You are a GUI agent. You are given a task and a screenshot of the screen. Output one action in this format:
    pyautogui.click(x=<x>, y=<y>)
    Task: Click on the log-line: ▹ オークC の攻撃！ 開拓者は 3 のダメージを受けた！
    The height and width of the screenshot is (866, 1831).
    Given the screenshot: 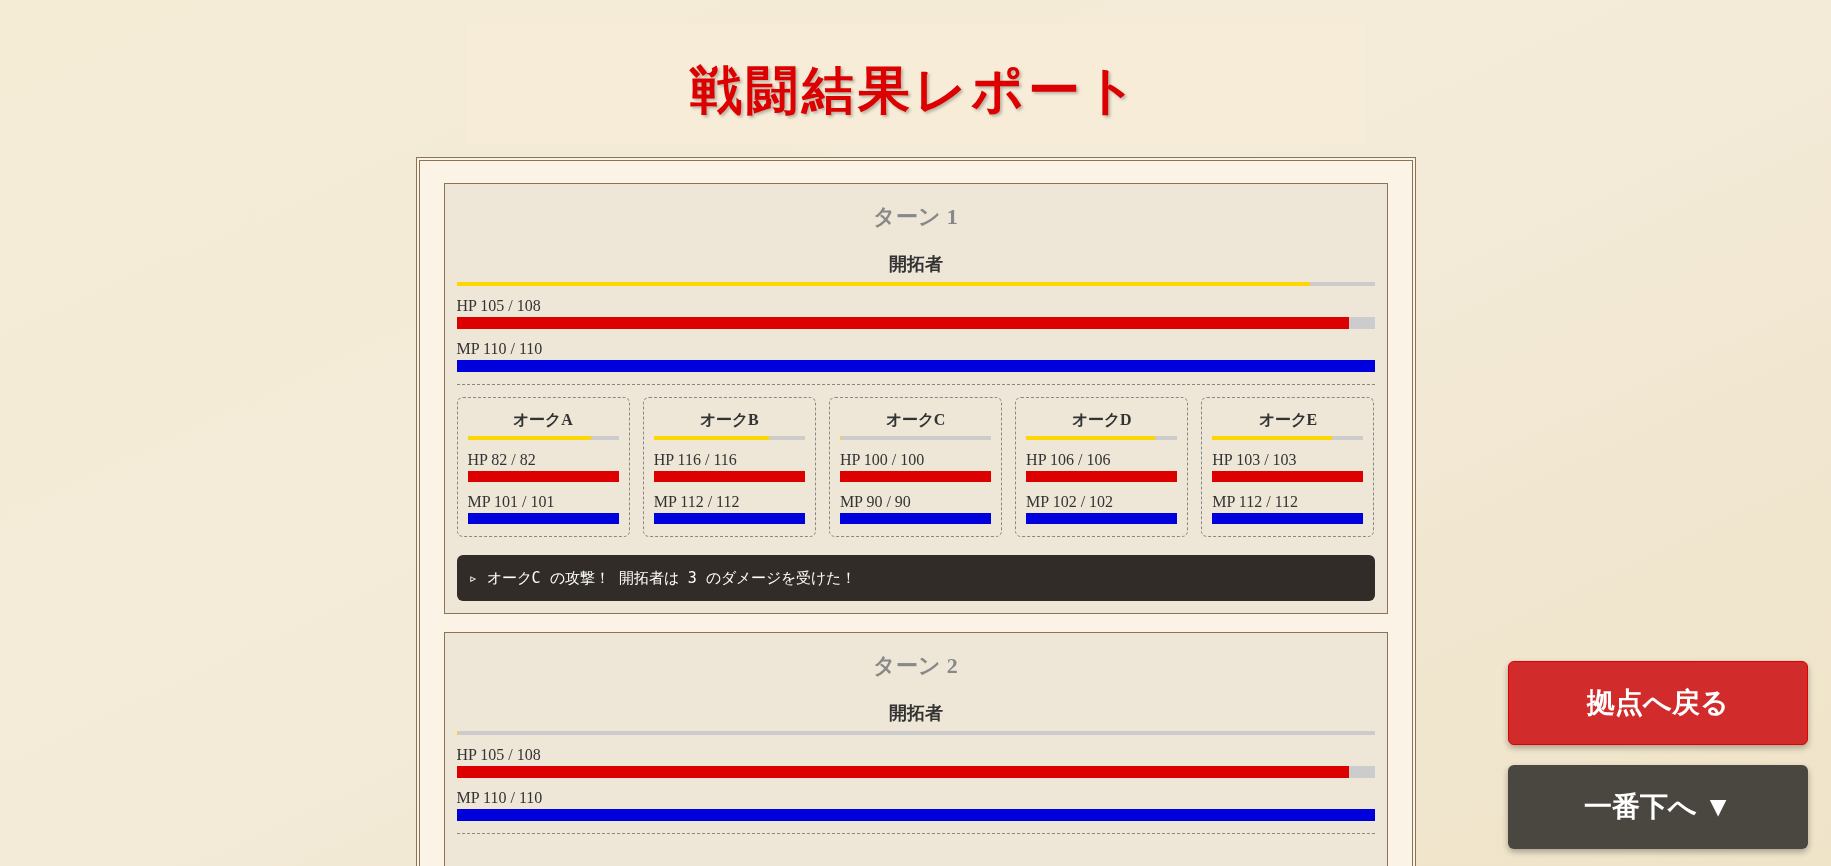 What is the action you would take?
    pyautogui.click(x=662, y=578)
    